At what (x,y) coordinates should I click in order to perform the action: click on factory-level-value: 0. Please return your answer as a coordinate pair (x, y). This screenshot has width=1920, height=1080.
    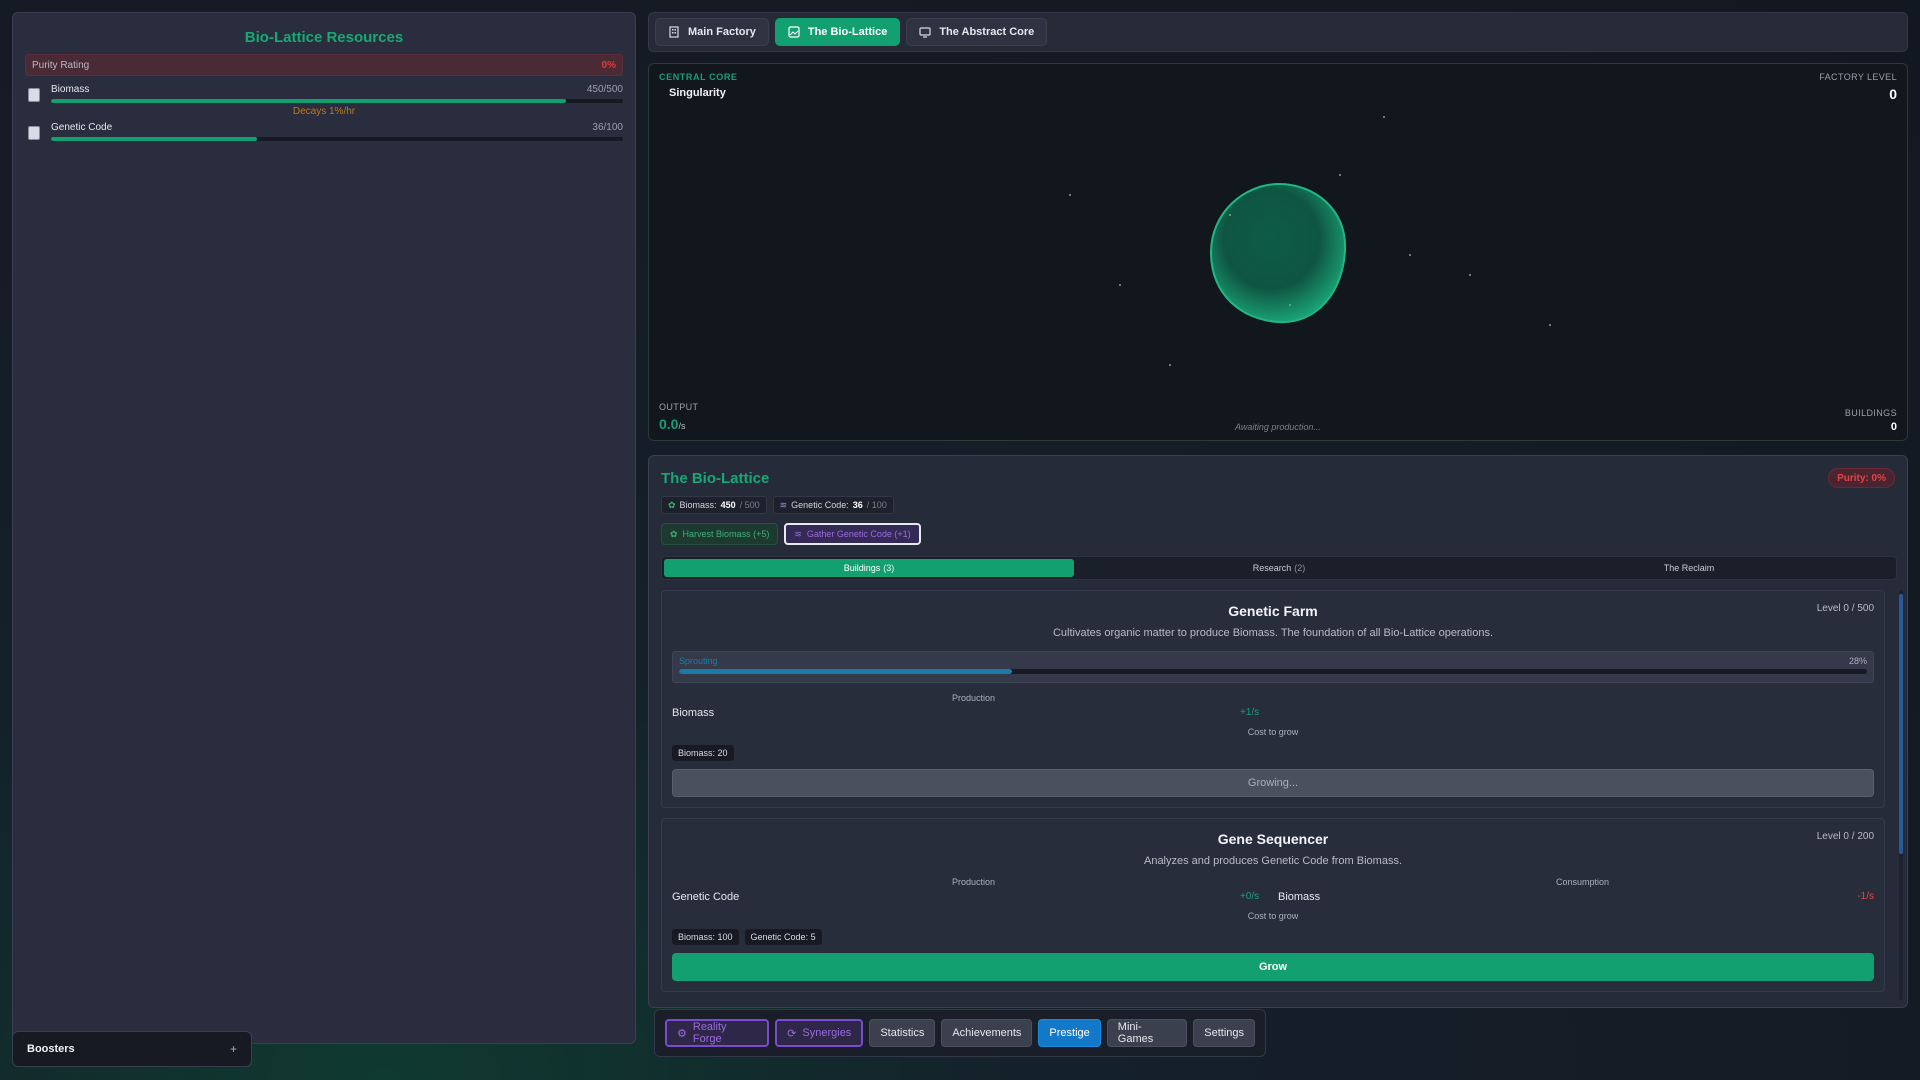
    Looking at the image, I should click on (1893, 94).